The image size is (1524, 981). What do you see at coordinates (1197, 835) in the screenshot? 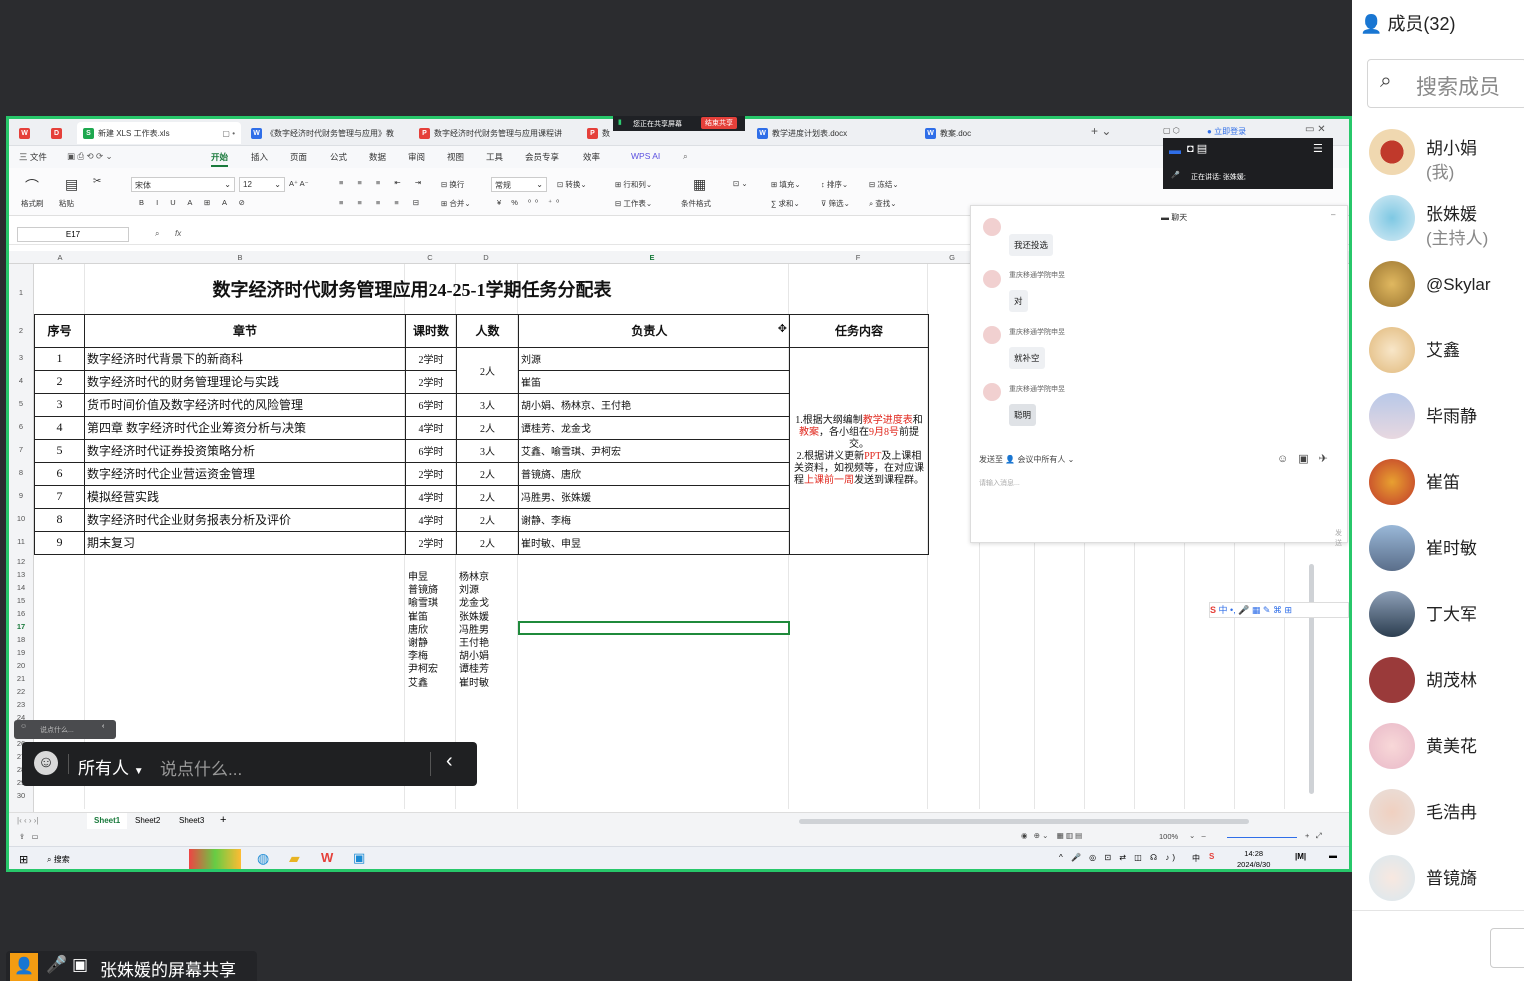
I see `zoom-out-icon: ⌄ –` at bounding box center [1197, 835].